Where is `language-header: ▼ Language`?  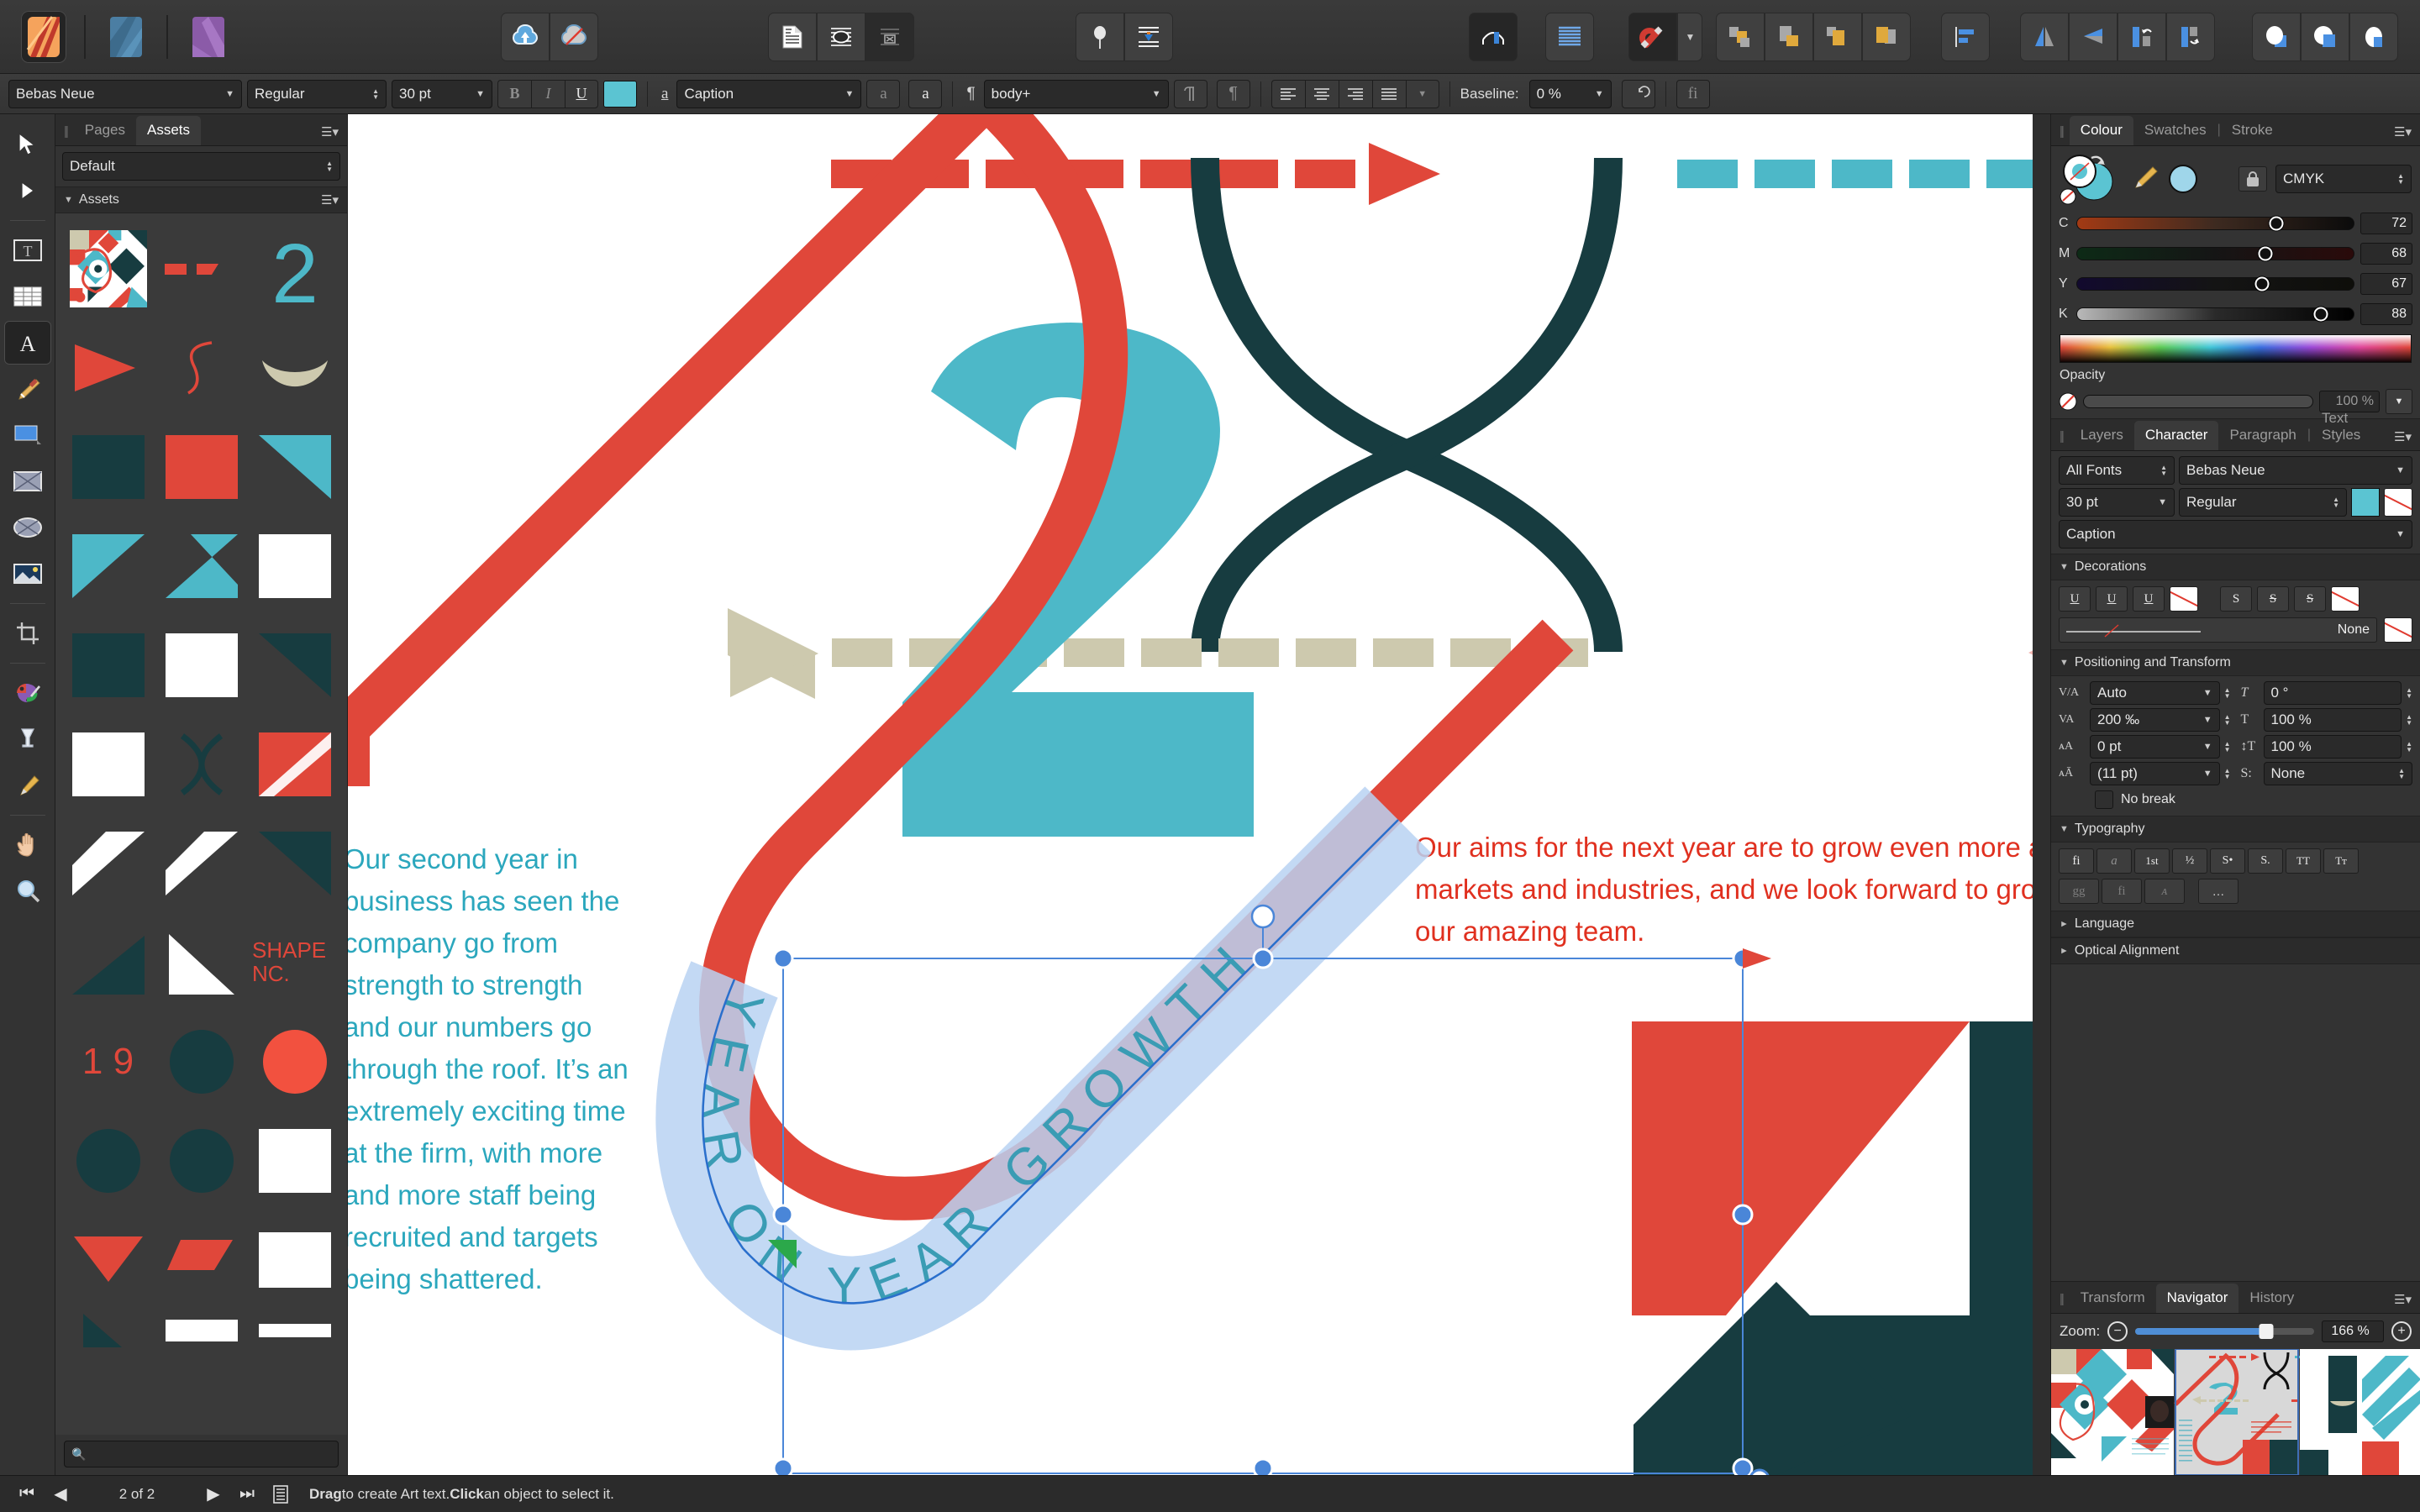 language-header: ▼ Language is located at coordinates (2235, 924).